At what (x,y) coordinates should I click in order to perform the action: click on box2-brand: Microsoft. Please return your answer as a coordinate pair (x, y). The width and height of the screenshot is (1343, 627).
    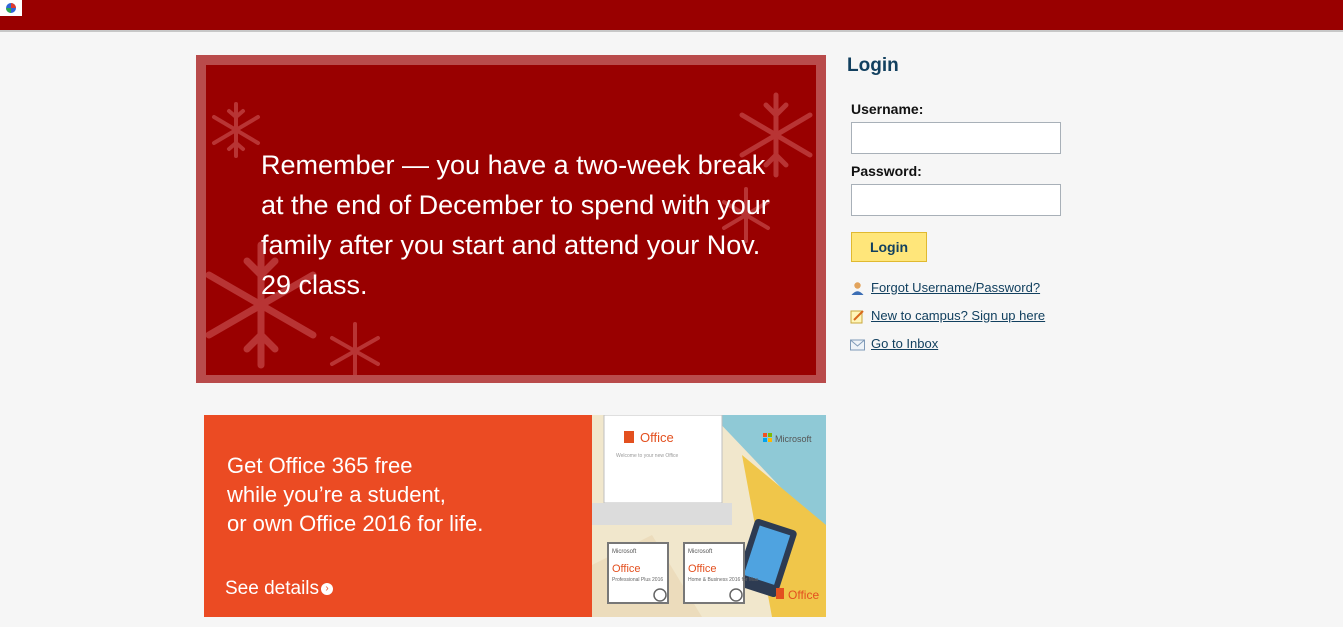
    Looking at the image, I should click on (700, 552).